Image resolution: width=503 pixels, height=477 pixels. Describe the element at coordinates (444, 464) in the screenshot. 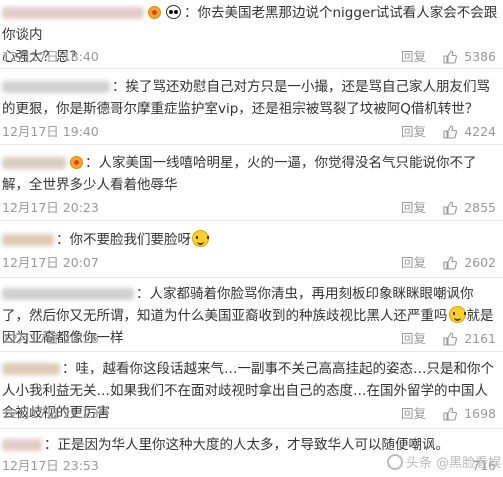

I see `source-watermark: 头条 @黑脸看娱乐` at that location.